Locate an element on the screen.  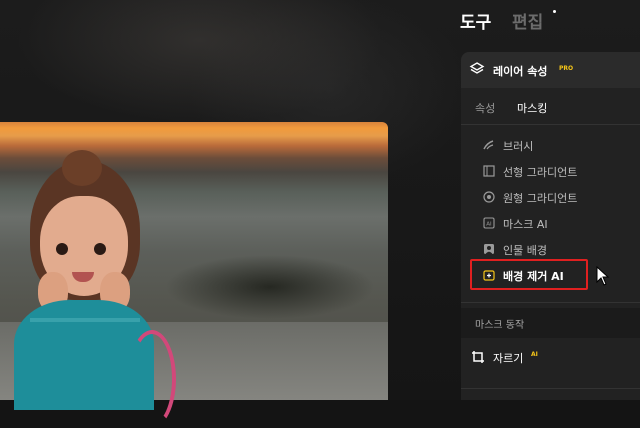
svg-text: AI is located at coordinates (489, 225).